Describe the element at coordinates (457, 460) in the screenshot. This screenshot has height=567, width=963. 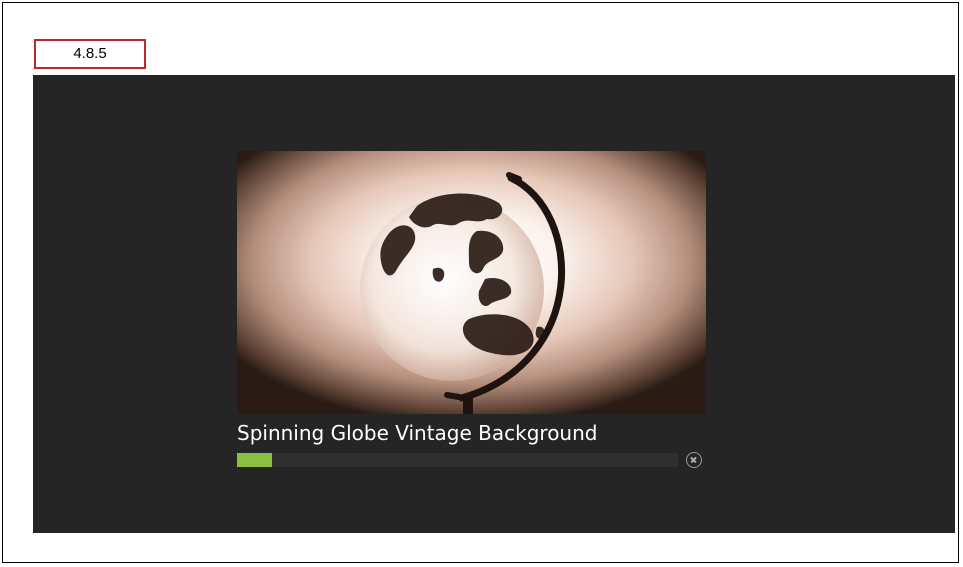
I see `download-progress-bar` at that location.